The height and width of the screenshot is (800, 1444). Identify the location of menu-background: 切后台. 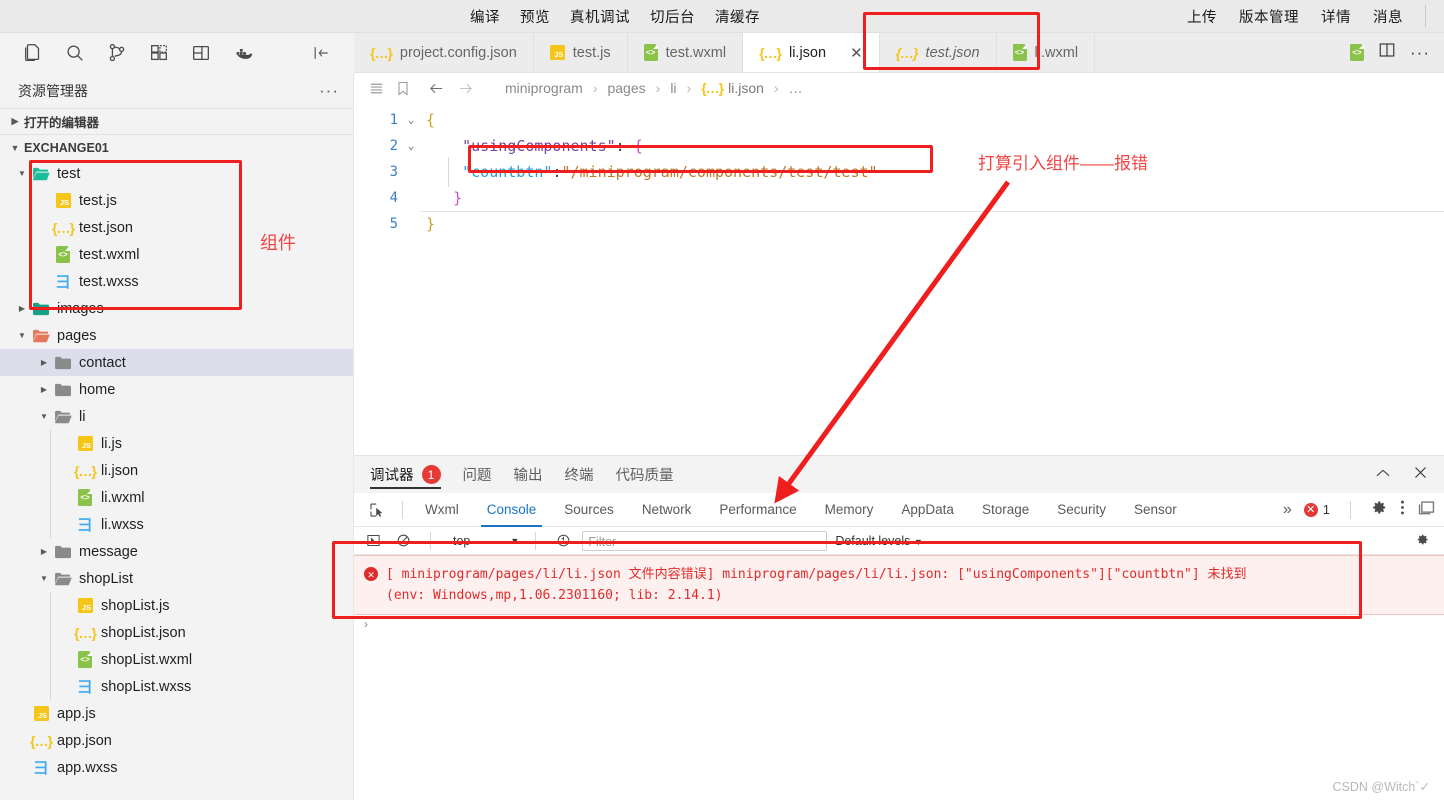
(672, 16).